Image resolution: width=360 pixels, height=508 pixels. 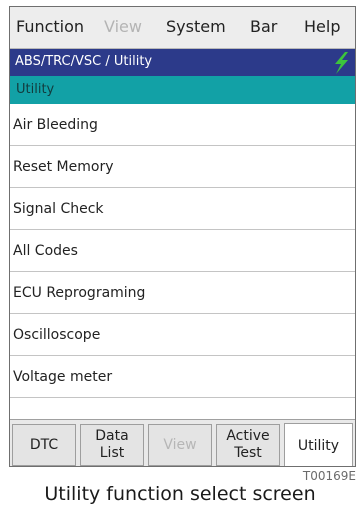 I want to click on list-item-voltage-meter: Voltage meter, so click(x=182, y=377).